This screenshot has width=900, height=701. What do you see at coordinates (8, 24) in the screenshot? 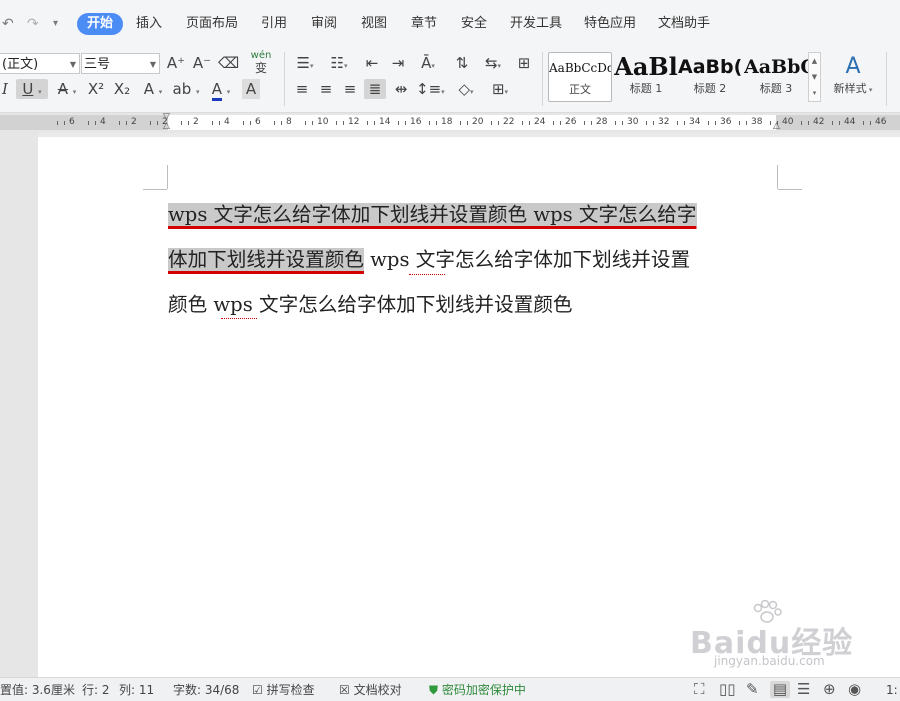
I see `undo-icon: ↶` at bounding box center [8, 24].